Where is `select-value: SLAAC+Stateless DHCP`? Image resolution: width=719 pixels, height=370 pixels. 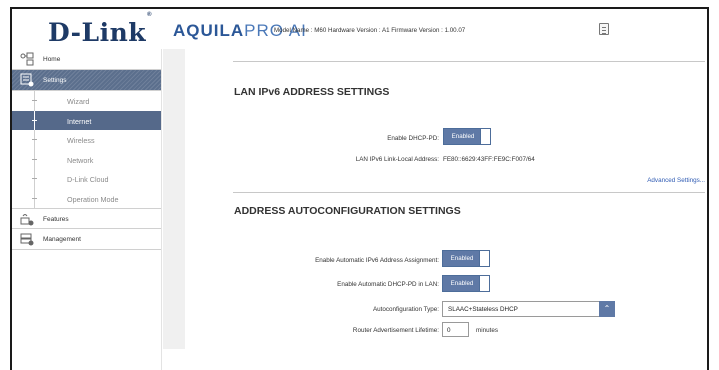
select-value: SLAAC+Stateless DHCP is located at coordinates (483, 309).